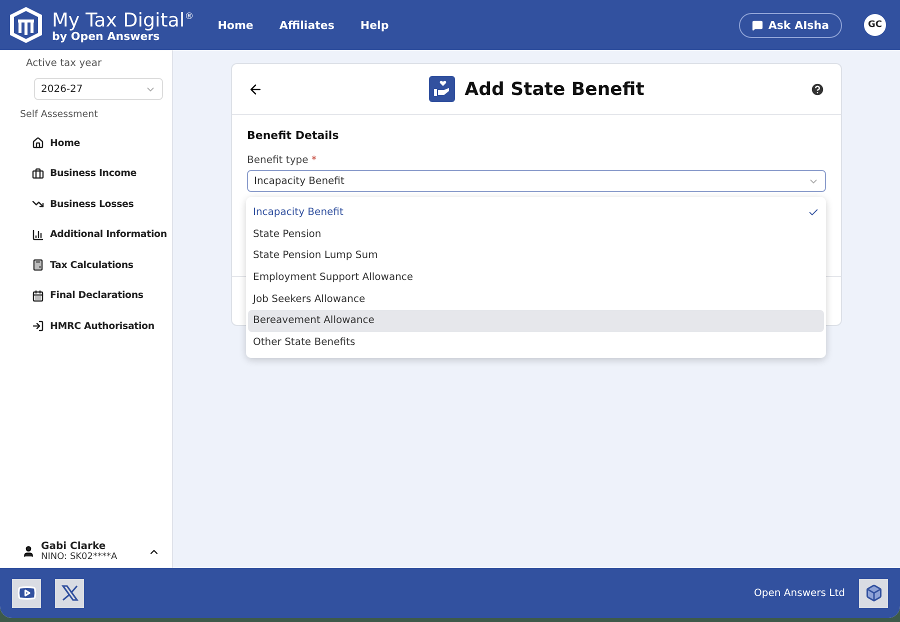  Describe the element at coordinates (38, 143) in the screenshot. I see `home-icon` at that location.